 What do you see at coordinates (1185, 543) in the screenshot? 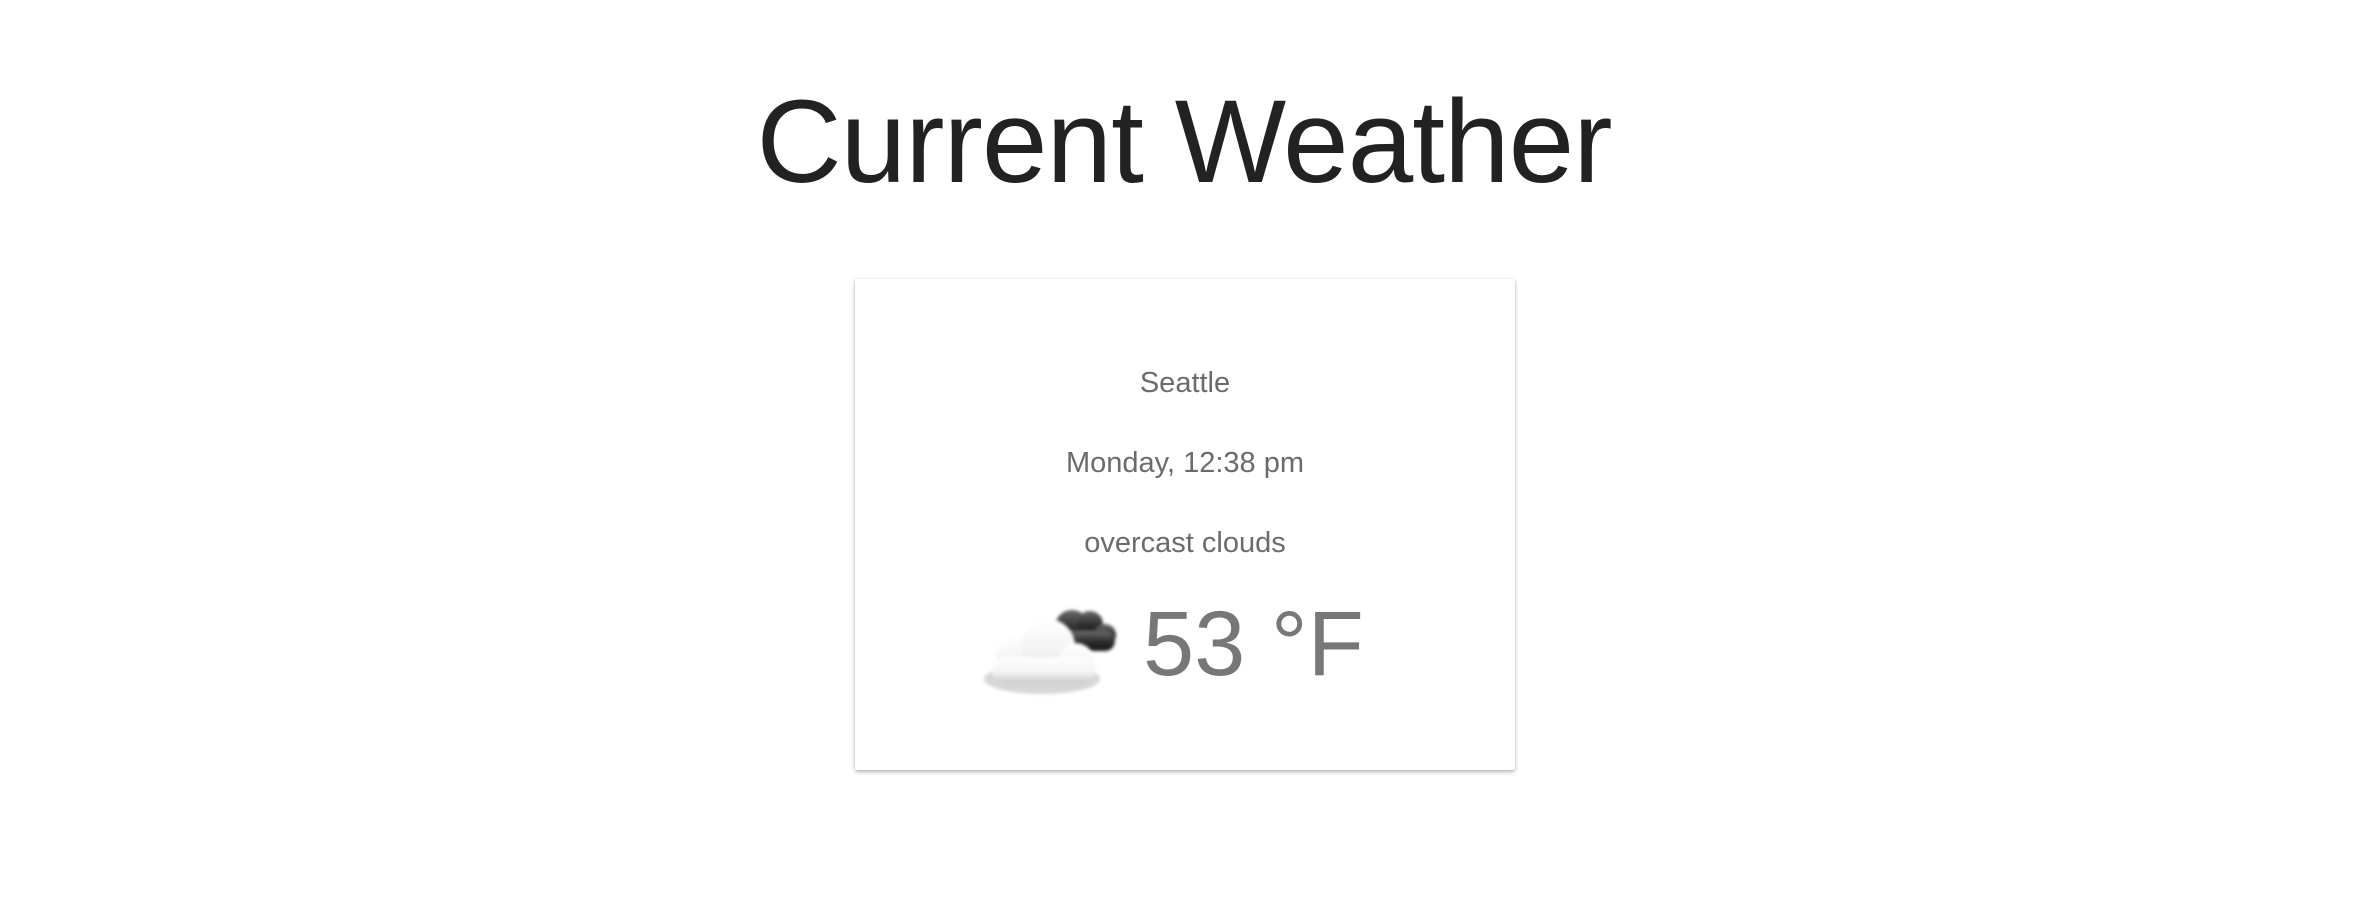
I see `weather-description: overcast clouds` at bounding box center [1185, 543].